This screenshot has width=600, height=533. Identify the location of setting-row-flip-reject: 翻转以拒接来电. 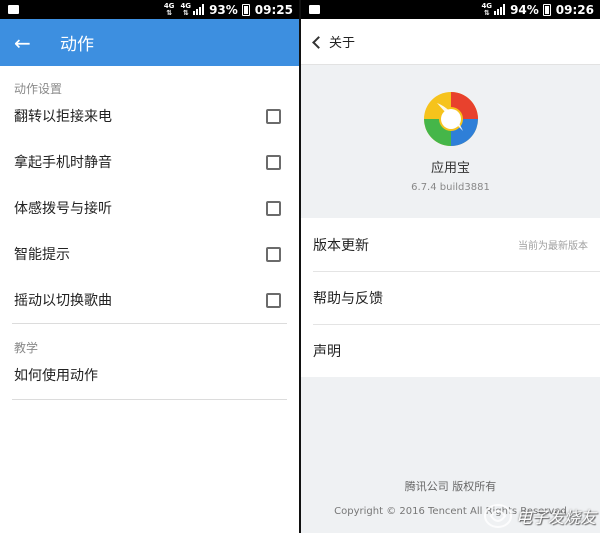
(149, 116).